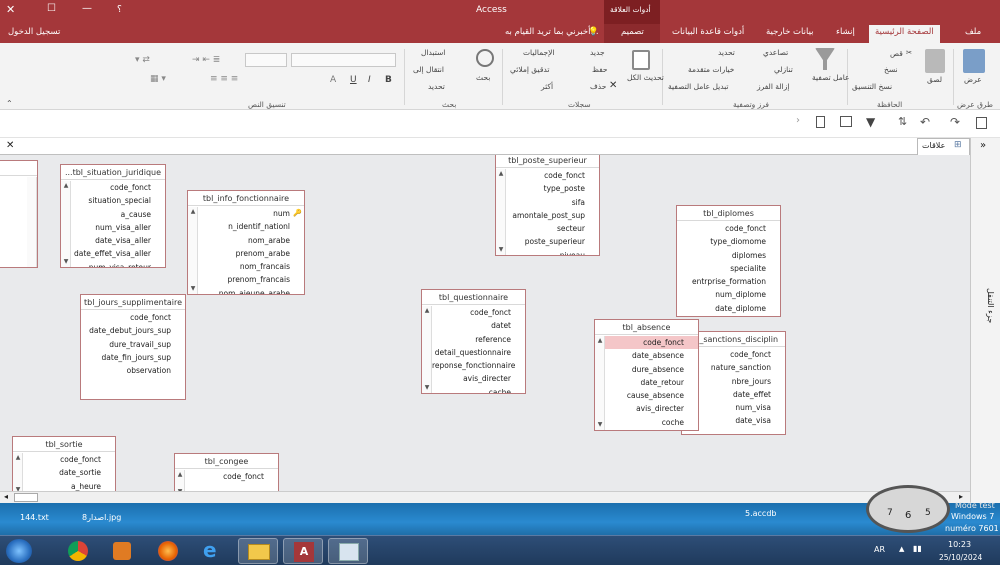 This screenshot has width=1000, height=565. I want to click on toggle-filter: تبديل عامل التصفية, so click(698, 86).